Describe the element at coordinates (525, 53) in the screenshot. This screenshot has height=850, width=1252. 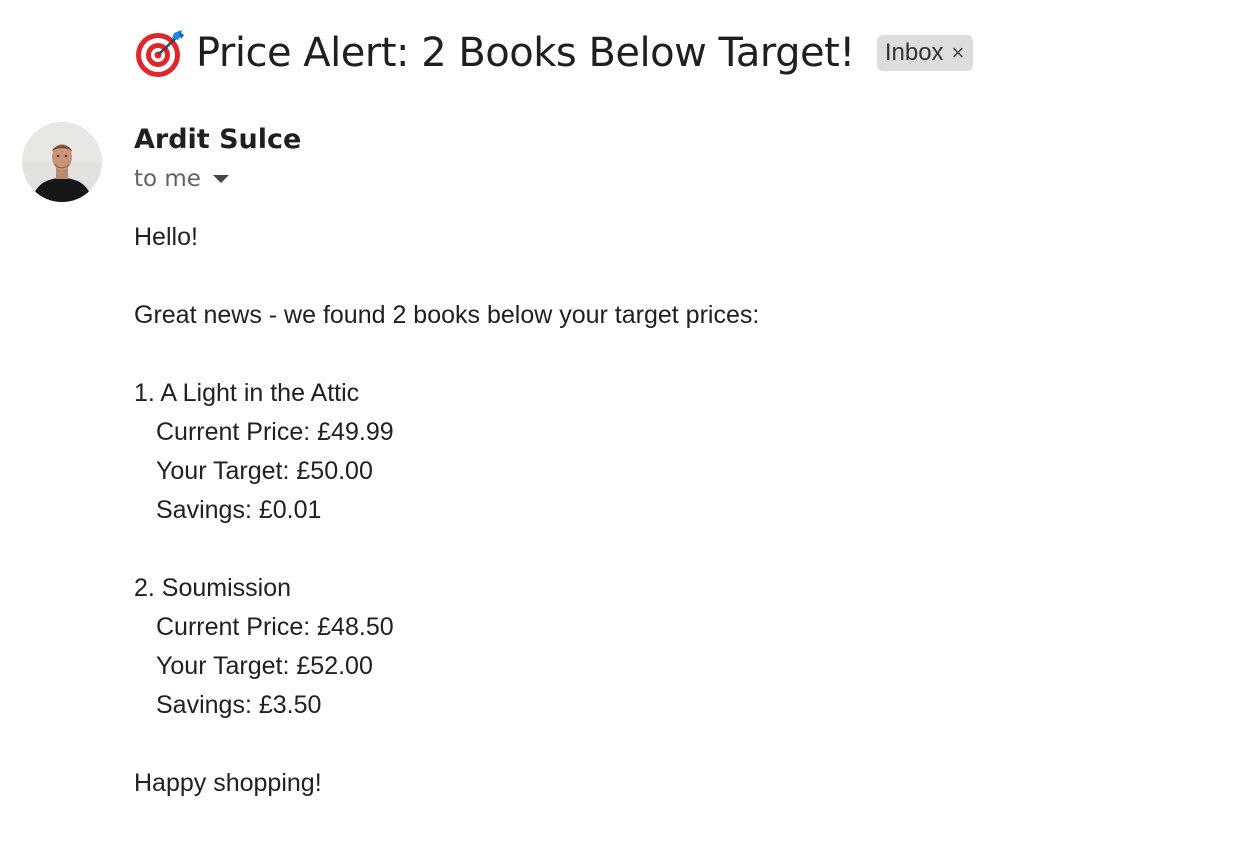
I see `email-subject: Price Alert: 2 Books Below Target!` at that location.